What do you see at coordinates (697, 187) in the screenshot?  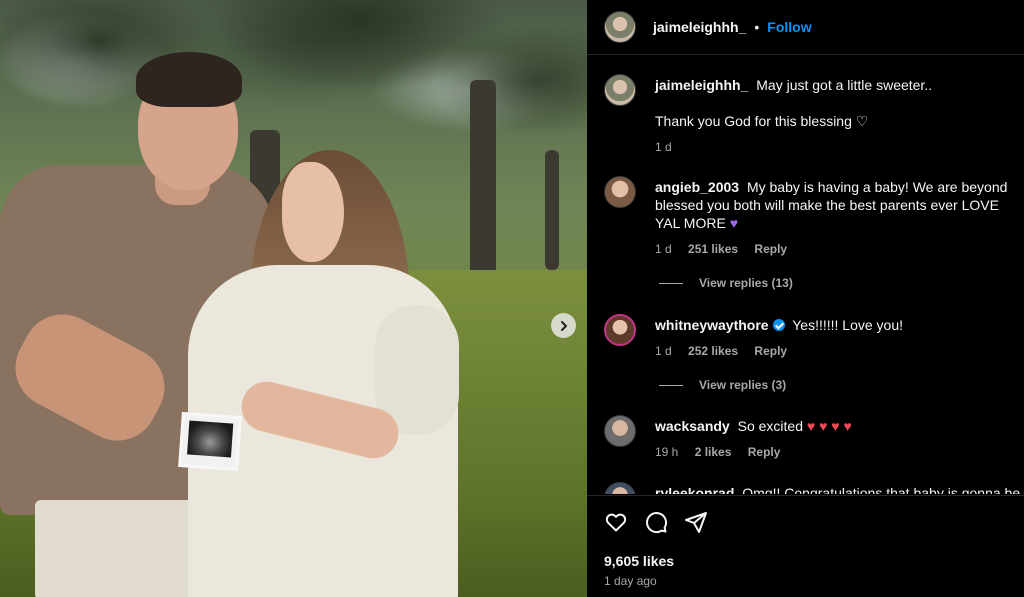 I see `comment-username: angieb_2003` at bounding box center [697, 187].